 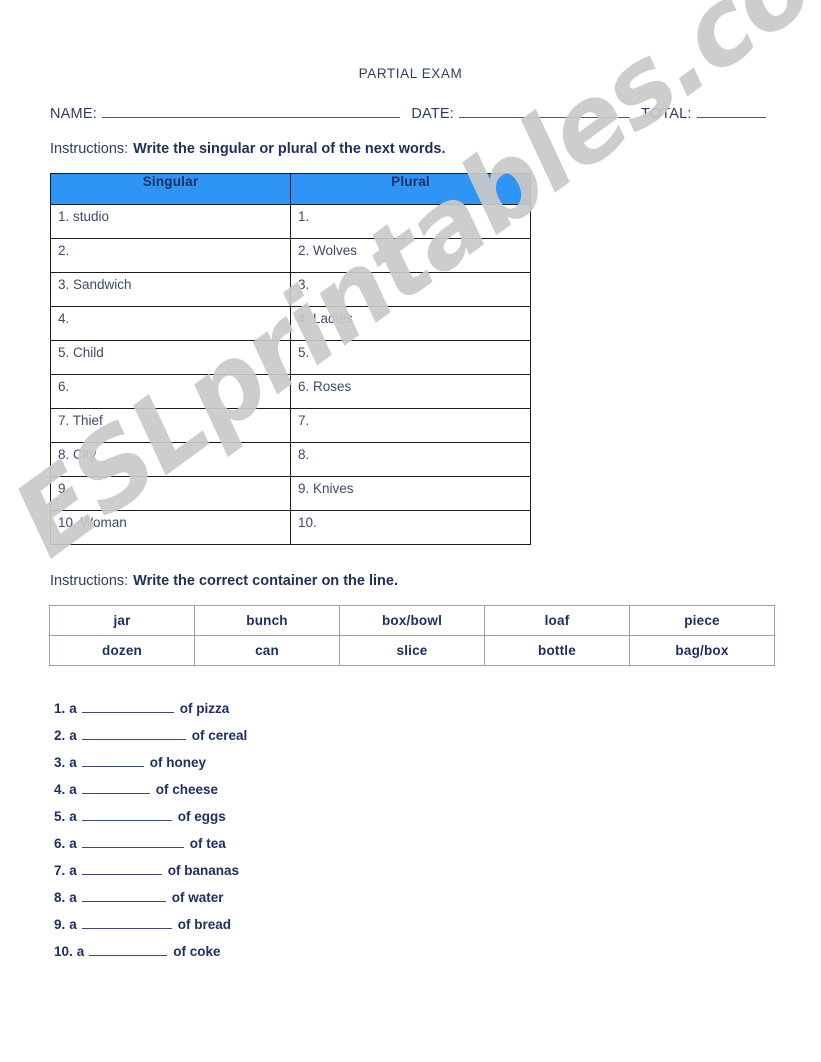 I want to click on cell-singular: 3. Sandwich, so click(x=170, y=289).